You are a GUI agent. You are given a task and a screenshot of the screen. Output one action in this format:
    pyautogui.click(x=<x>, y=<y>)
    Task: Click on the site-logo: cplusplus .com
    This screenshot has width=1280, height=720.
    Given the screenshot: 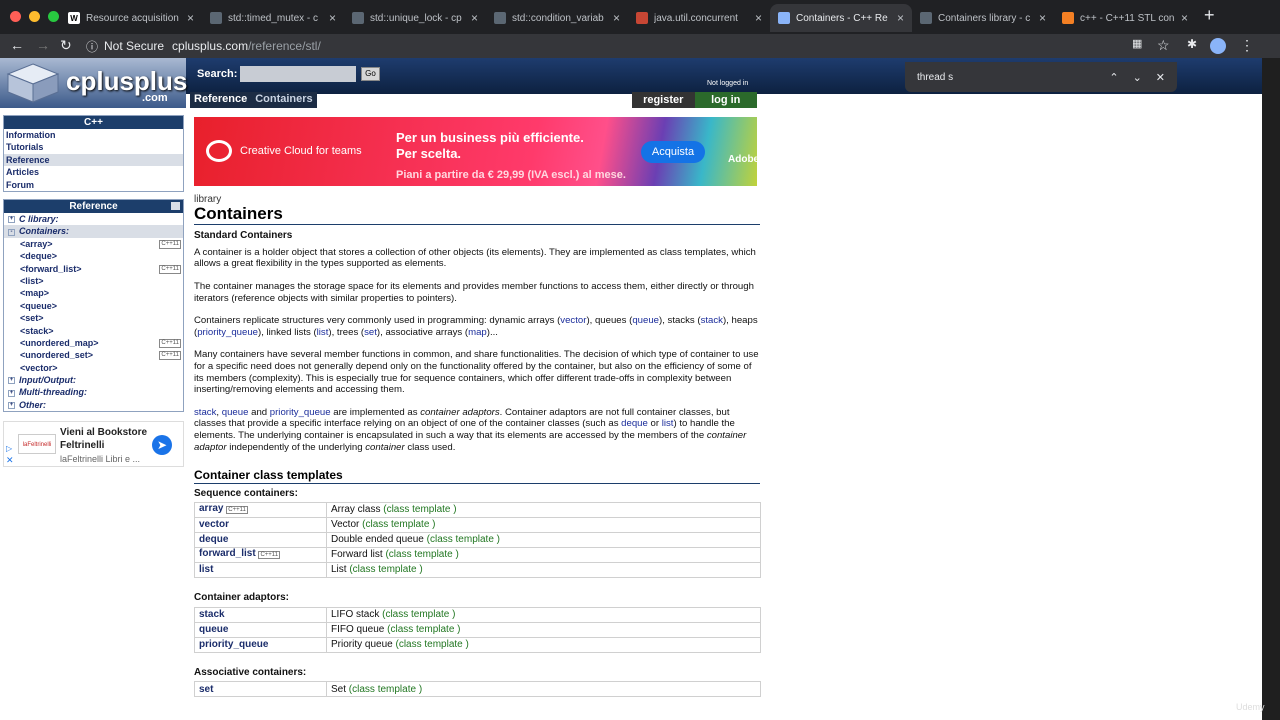 What is the action you would take?
    pyautogui.click(x=93, y=83)
    